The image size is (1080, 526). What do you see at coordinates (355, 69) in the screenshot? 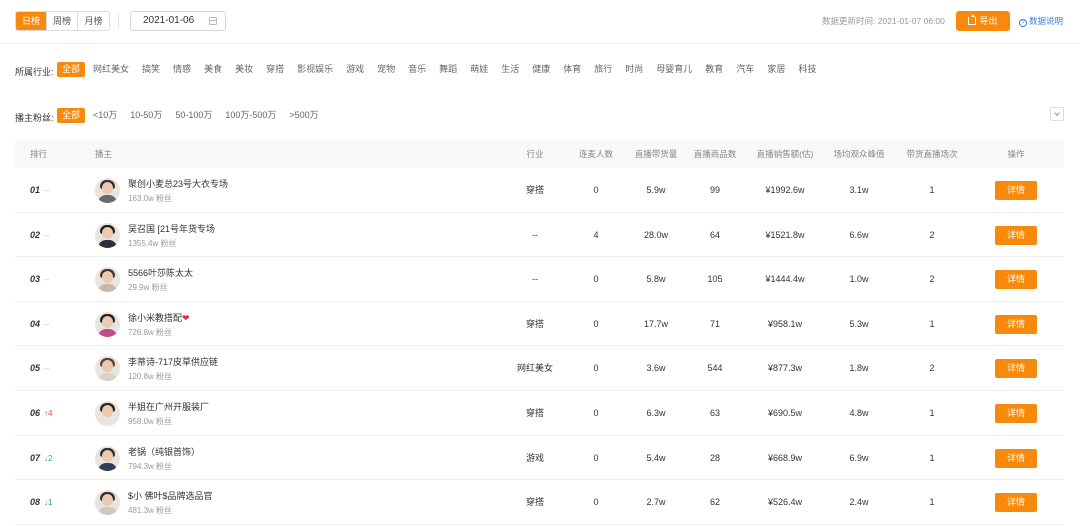
I see `industry-chip: 游戏` at bounding box center [355, 69].